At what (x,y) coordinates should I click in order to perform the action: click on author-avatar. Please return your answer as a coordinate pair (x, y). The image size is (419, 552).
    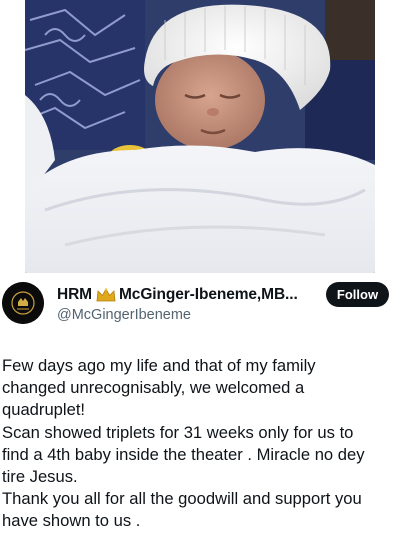
    Looking at the image, I should click on (23, 303).